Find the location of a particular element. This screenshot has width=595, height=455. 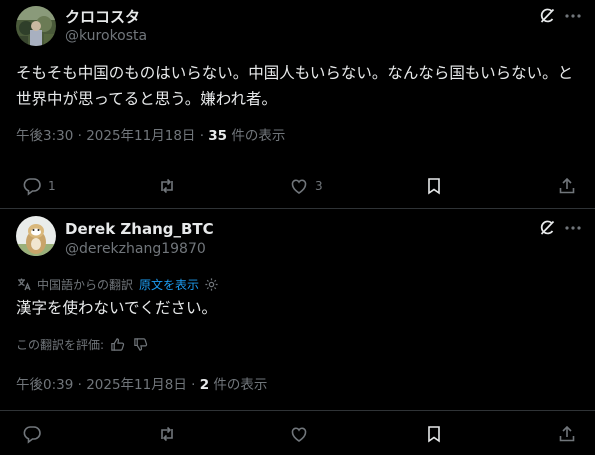

reply-button is located at coordinates (32, 434).